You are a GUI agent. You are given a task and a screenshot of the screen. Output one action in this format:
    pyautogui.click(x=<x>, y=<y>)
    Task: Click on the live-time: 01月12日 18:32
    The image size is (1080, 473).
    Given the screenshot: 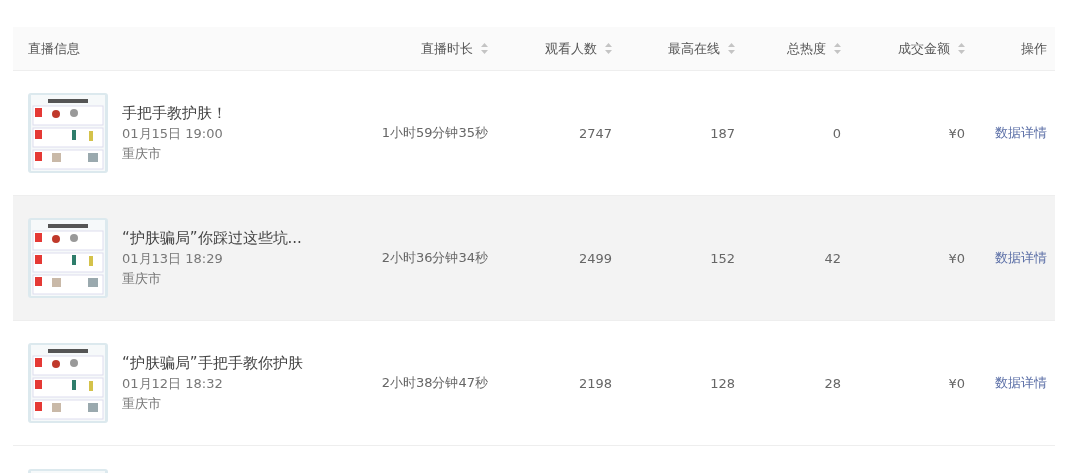 What is the action you would take?
    pyautogui.click(x=173, y=383)
    